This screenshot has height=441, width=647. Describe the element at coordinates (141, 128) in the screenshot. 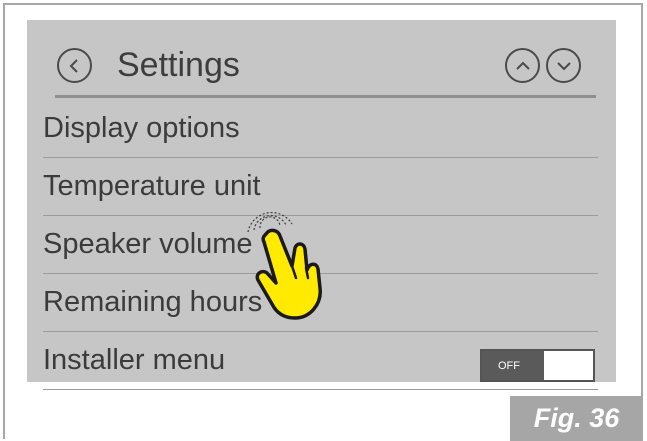

I see `menu-item-label: Display options` at that location.